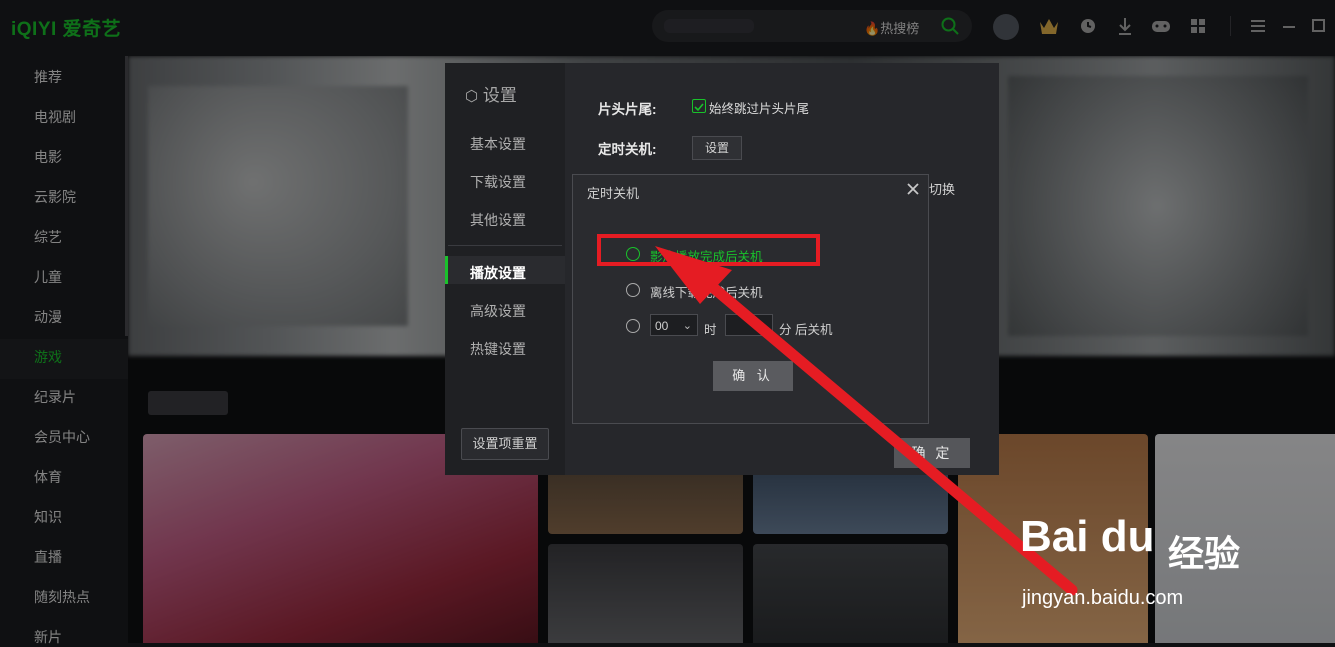  What do you see at coordinates (806, 330) in the screenshot?
I see `minute-unit: 分 后关机` at bounding box center [806, 330].